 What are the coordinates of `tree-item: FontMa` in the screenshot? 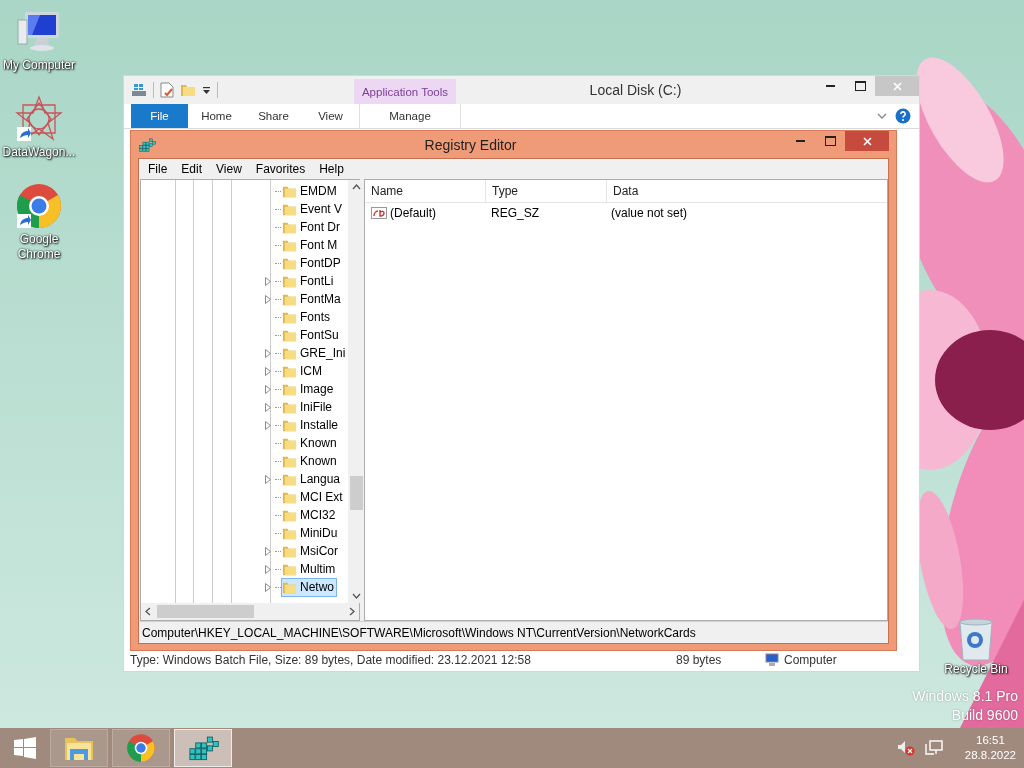 It's located at (312, 299).